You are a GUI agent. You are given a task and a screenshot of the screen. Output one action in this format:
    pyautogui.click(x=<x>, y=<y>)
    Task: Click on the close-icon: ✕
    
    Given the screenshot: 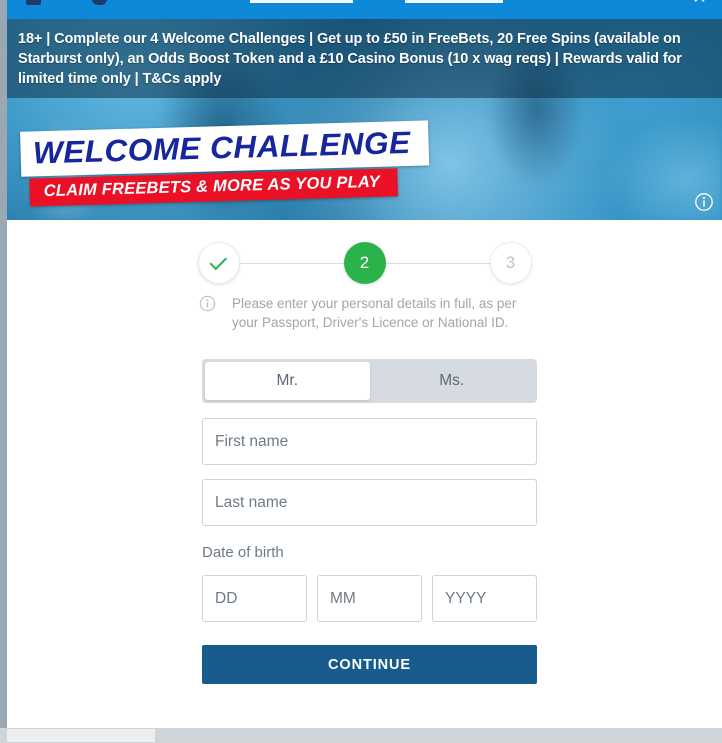 What is the action you would take?
    pyautogui.click(x=699, y=3)
    